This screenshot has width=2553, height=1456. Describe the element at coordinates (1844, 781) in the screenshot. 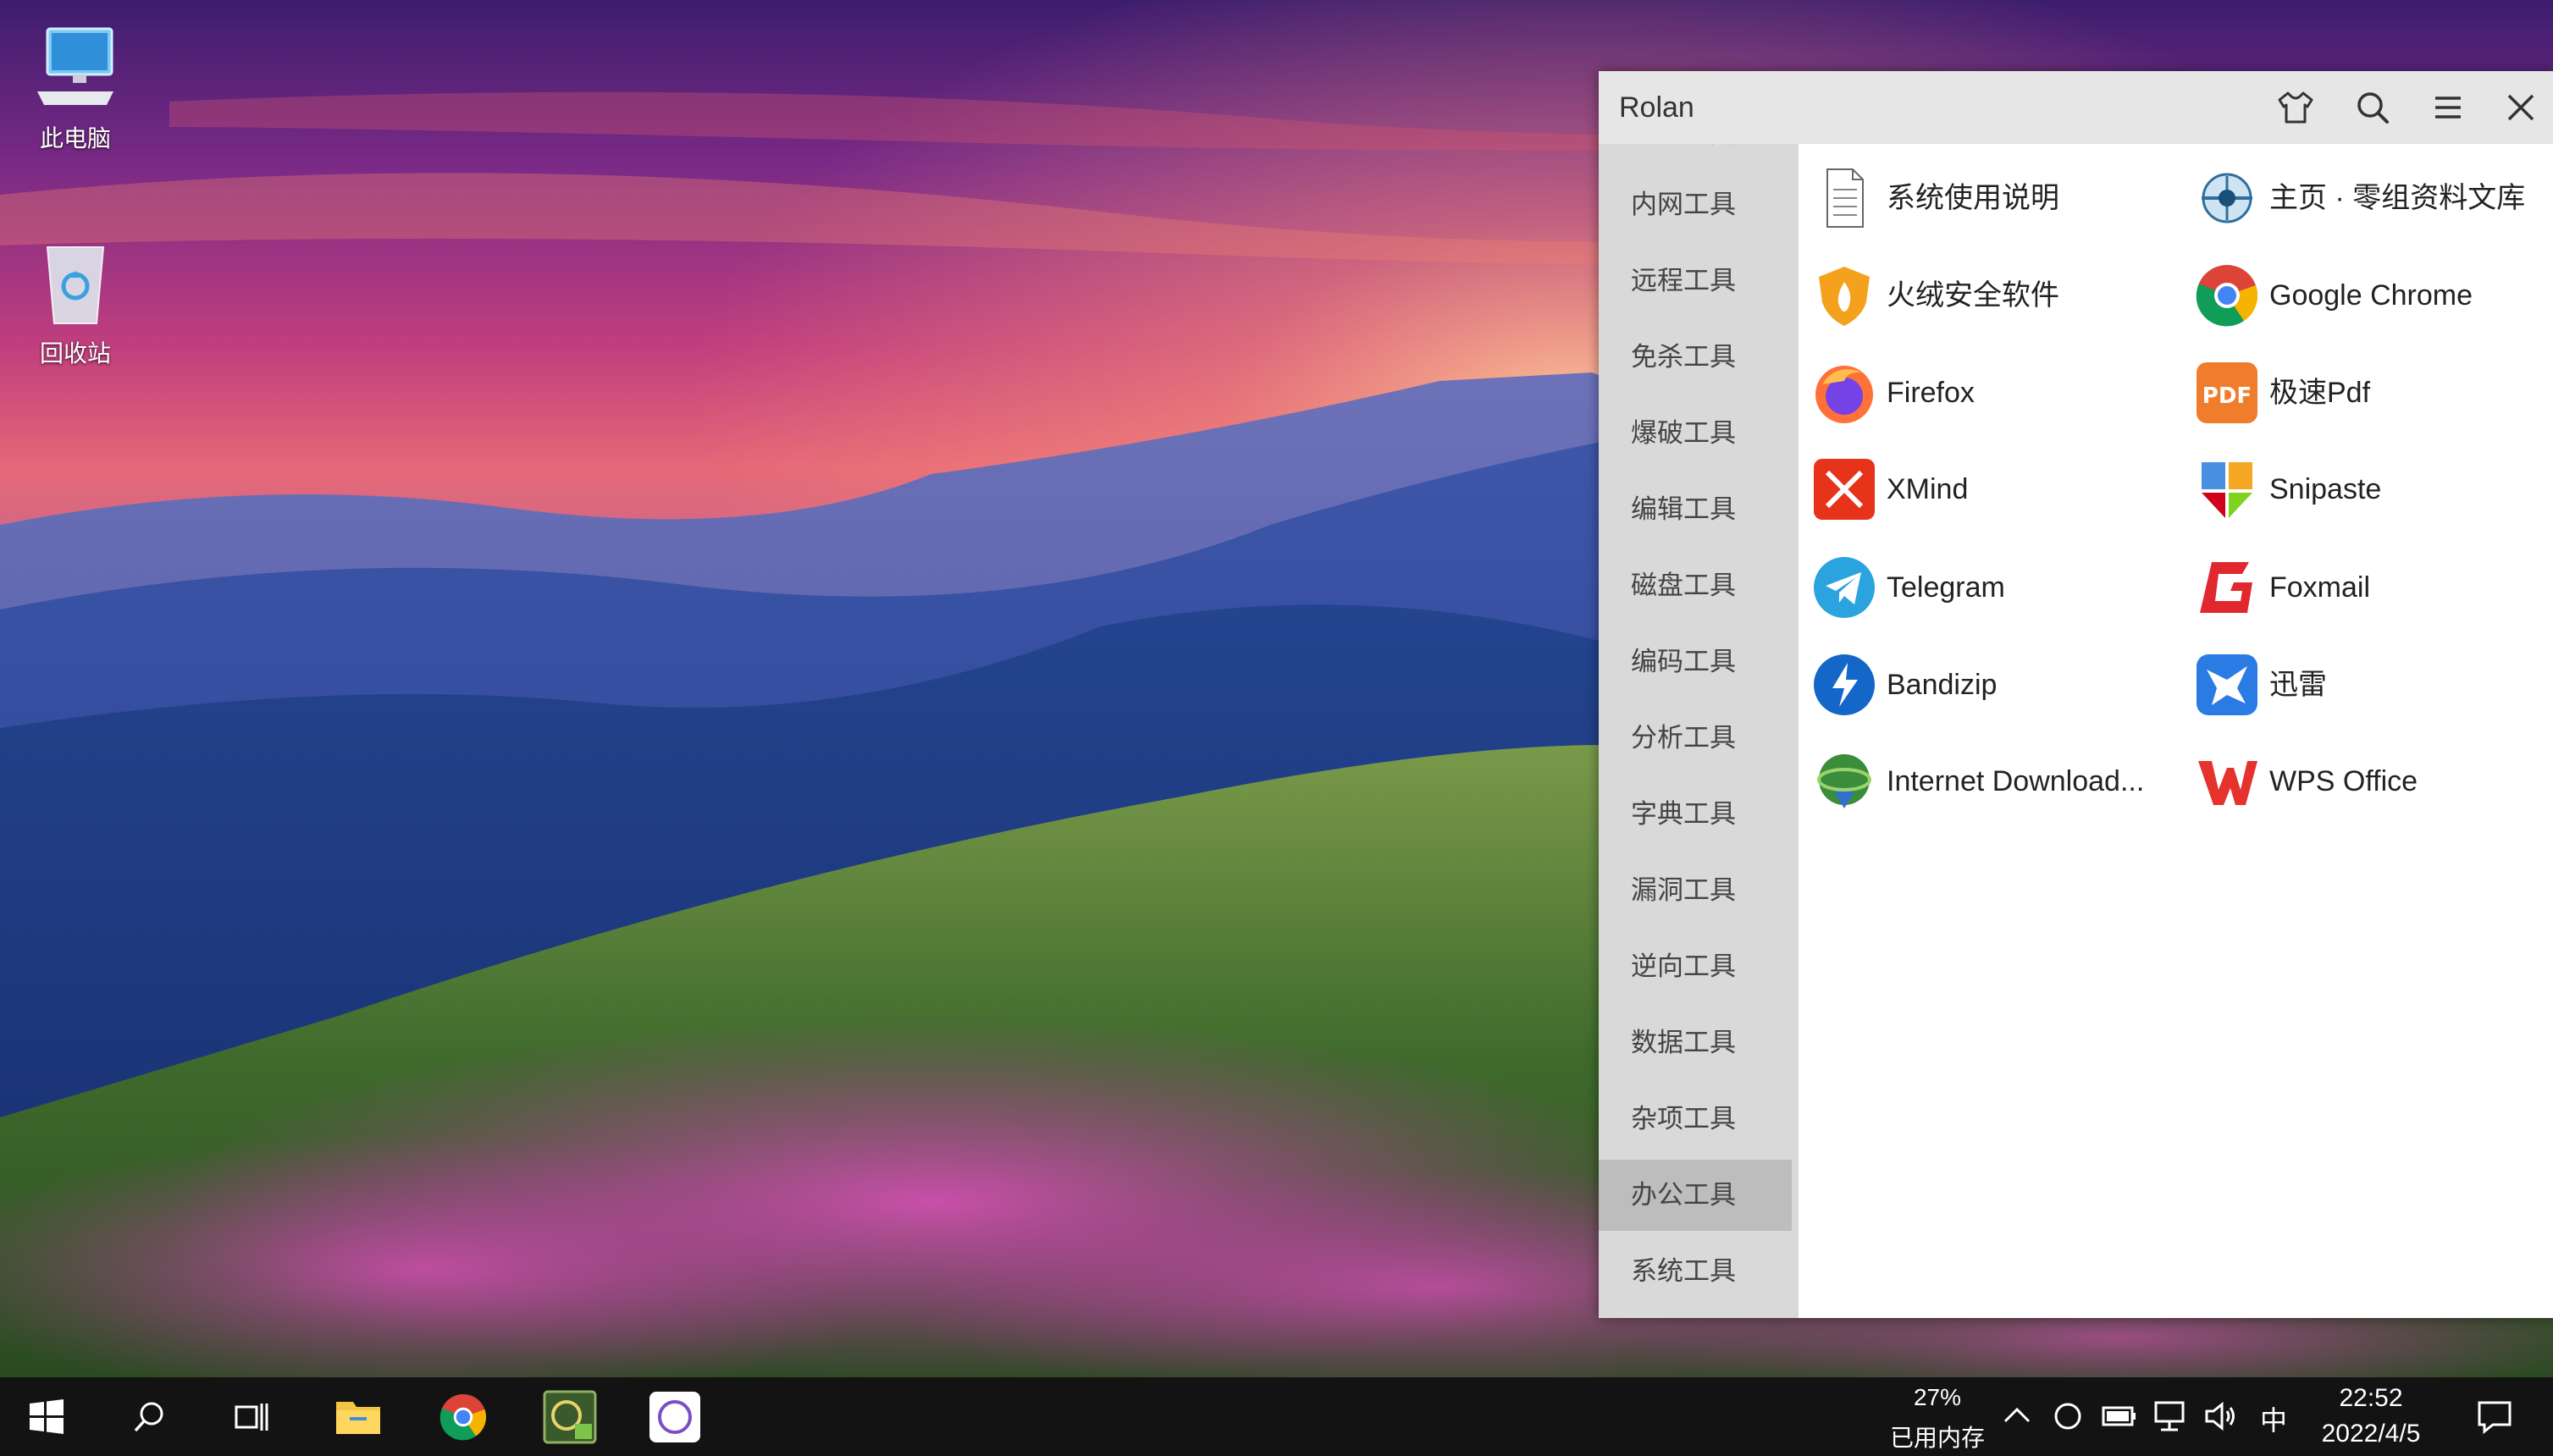

I see `idm-icon` at that location.